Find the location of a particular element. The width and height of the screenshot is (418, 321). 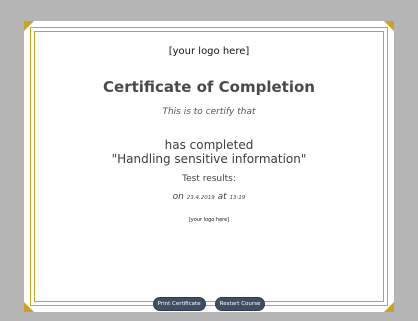

certify-text: This is to certify that is located at coordinates (209, 112).